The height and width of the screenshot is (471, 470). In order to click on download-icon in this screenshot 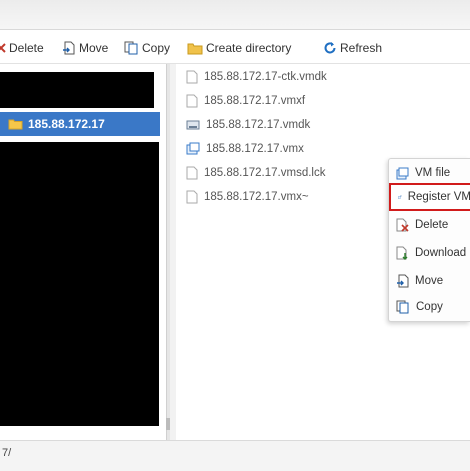, I will do `click(402, 253)`.